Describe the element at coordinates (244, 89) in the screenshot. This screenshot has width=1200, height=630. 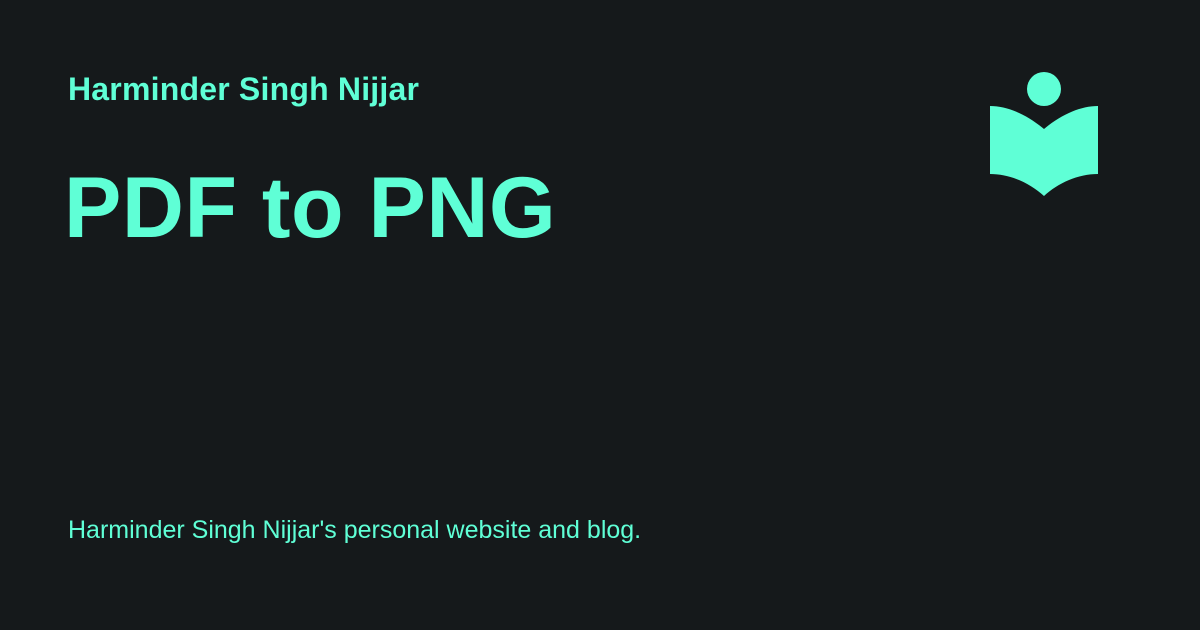
I see `site-author: Harminder Singh Nijjar` at that location.